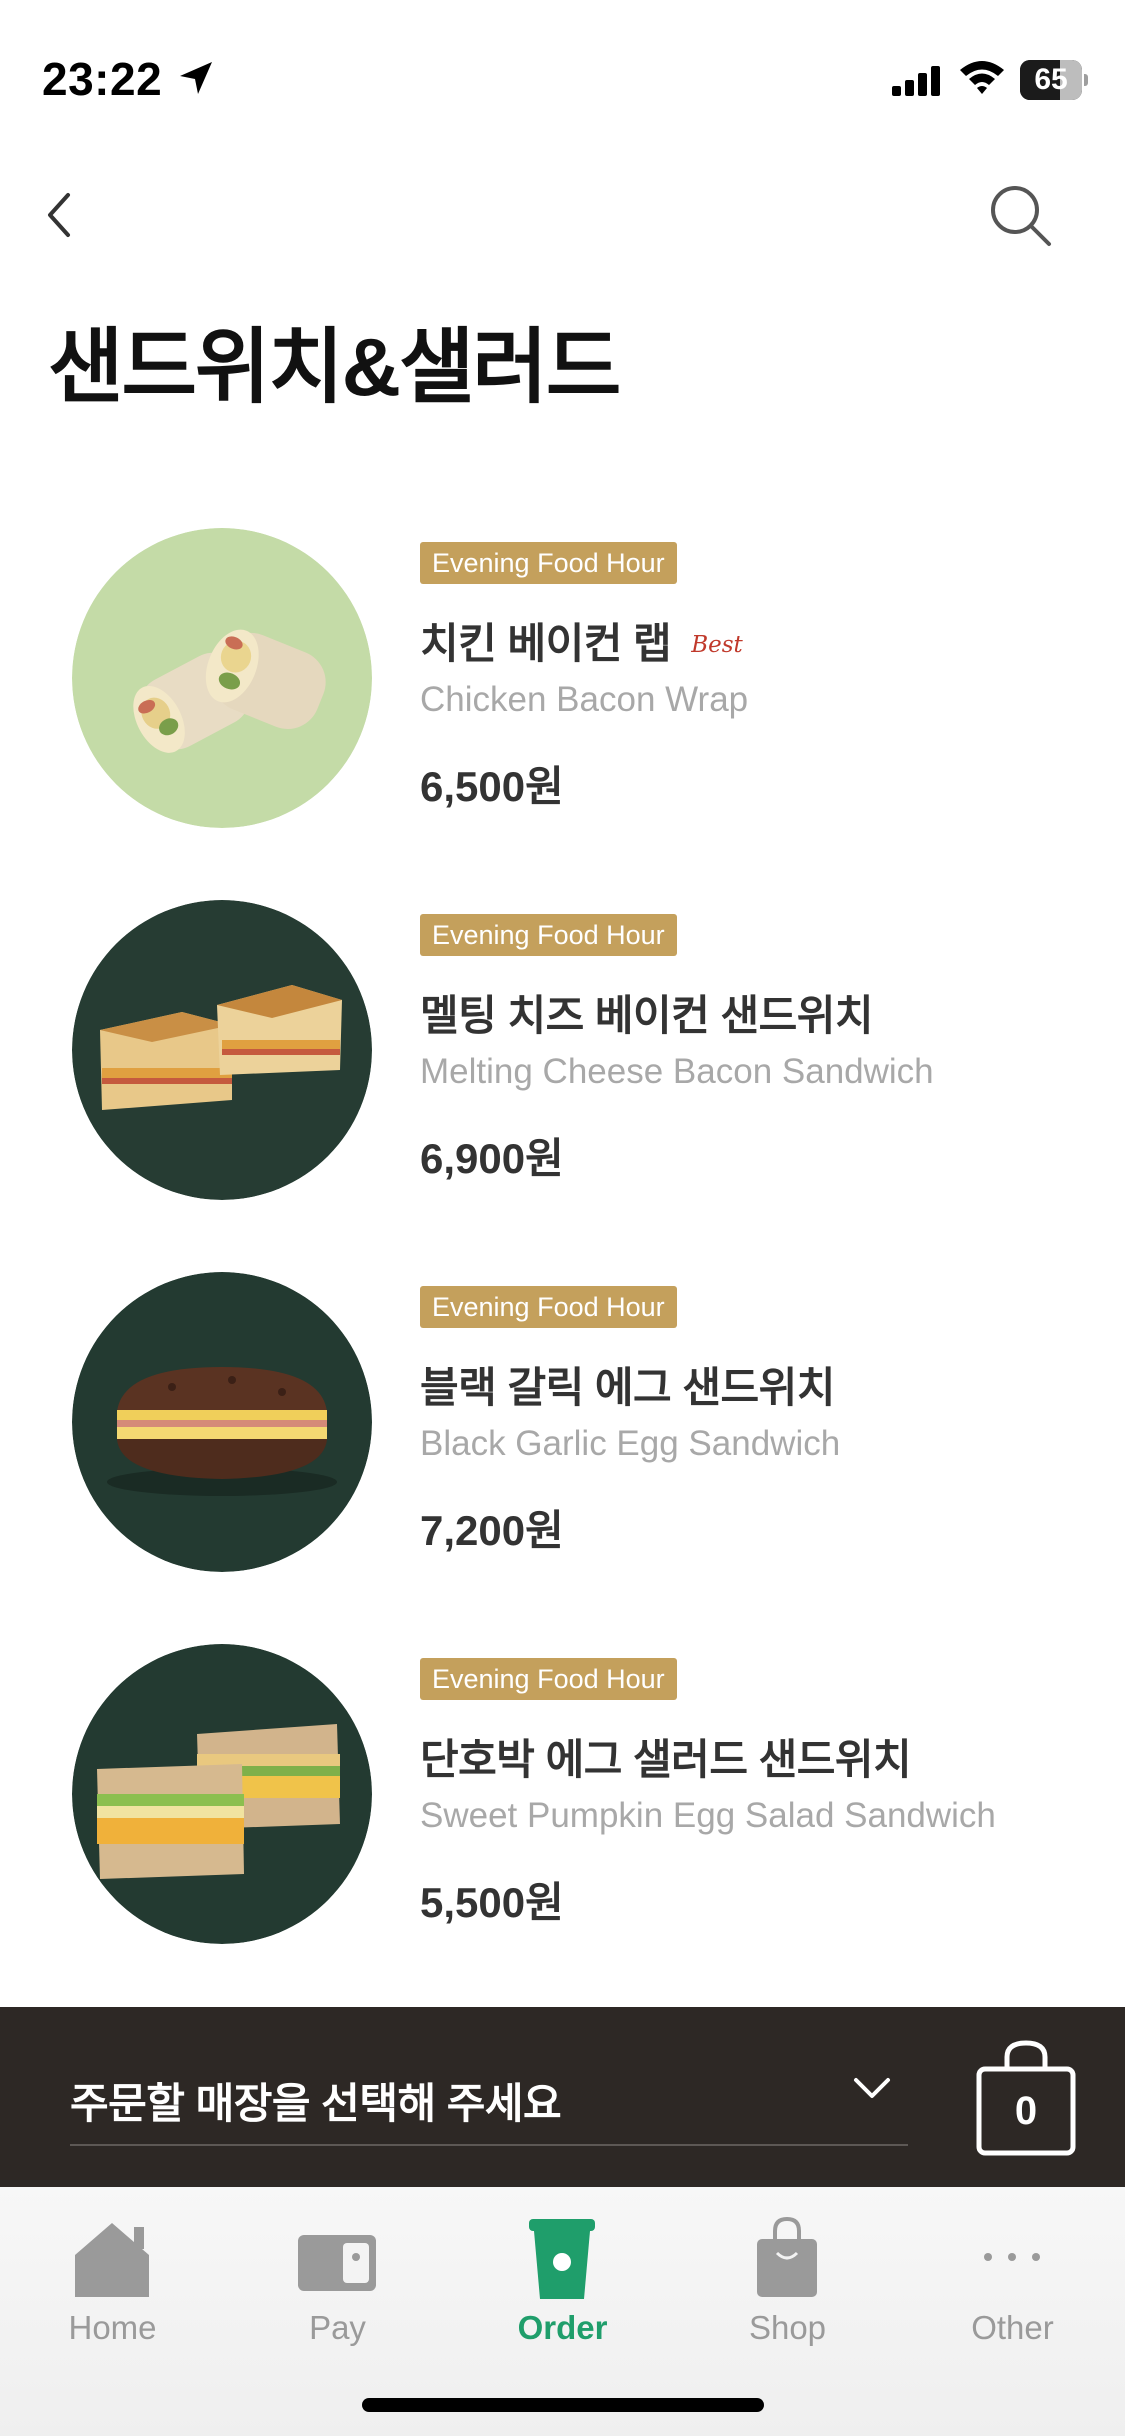 Image resolution: width=1125 pixels, height=2436 pixels. Describe the element at coordinates (334, 367) in the screenshot. I see `page-title: 샌드위치&샐러드` at that location.